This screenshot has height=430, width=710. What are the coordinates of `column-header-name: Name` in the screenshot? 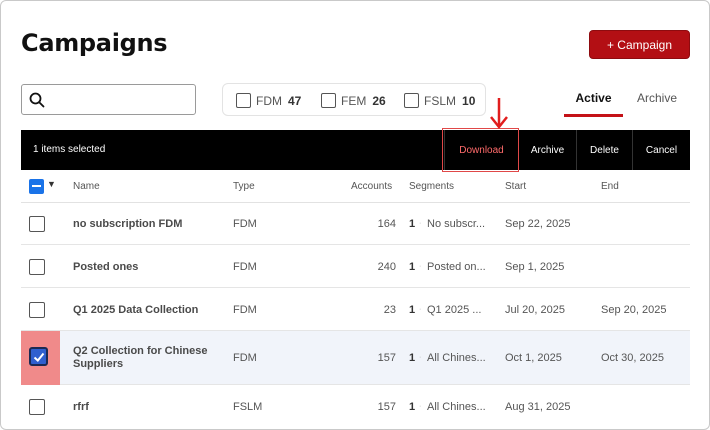 It's located at (86, 186).